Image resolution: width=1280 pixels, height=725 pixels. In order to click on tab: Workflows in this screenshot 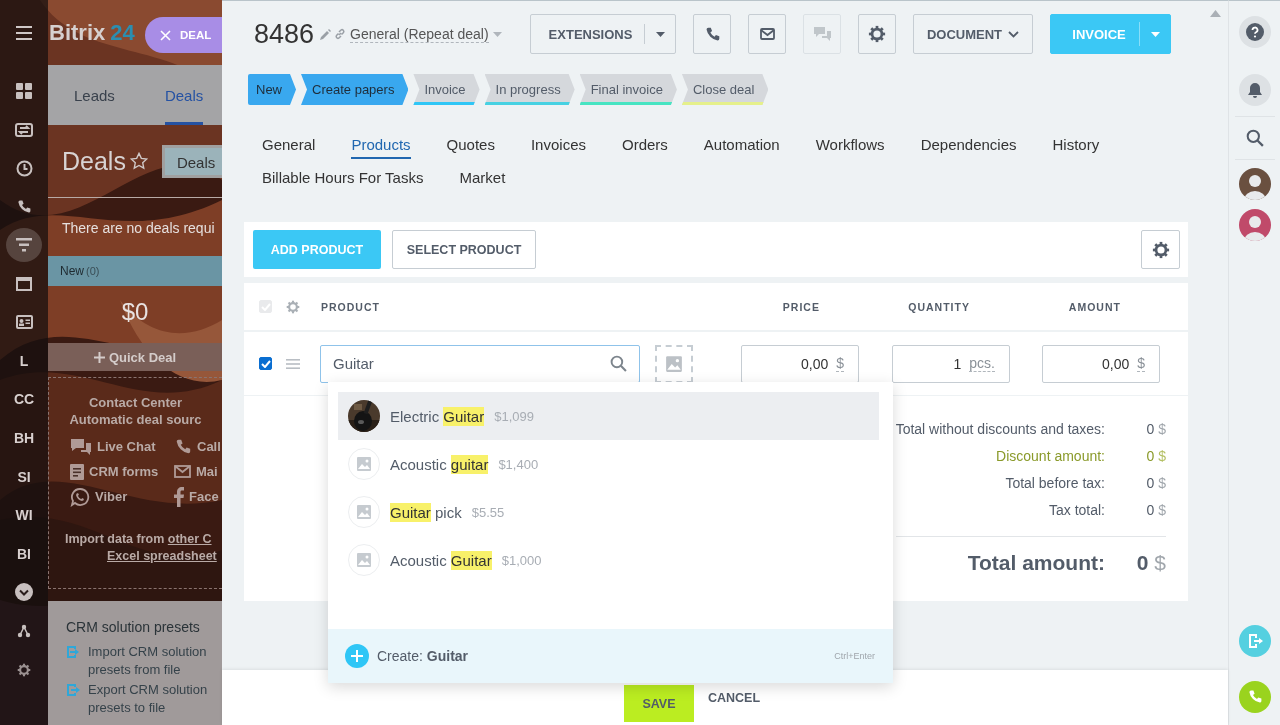, I will do `click(850, 147)`.